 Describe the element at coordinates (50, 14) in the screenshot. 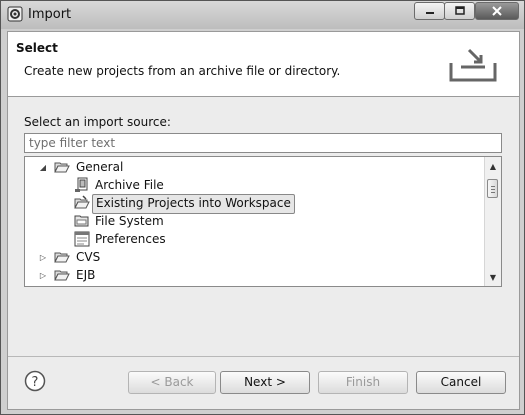

I see `window-title: Import` at that location.